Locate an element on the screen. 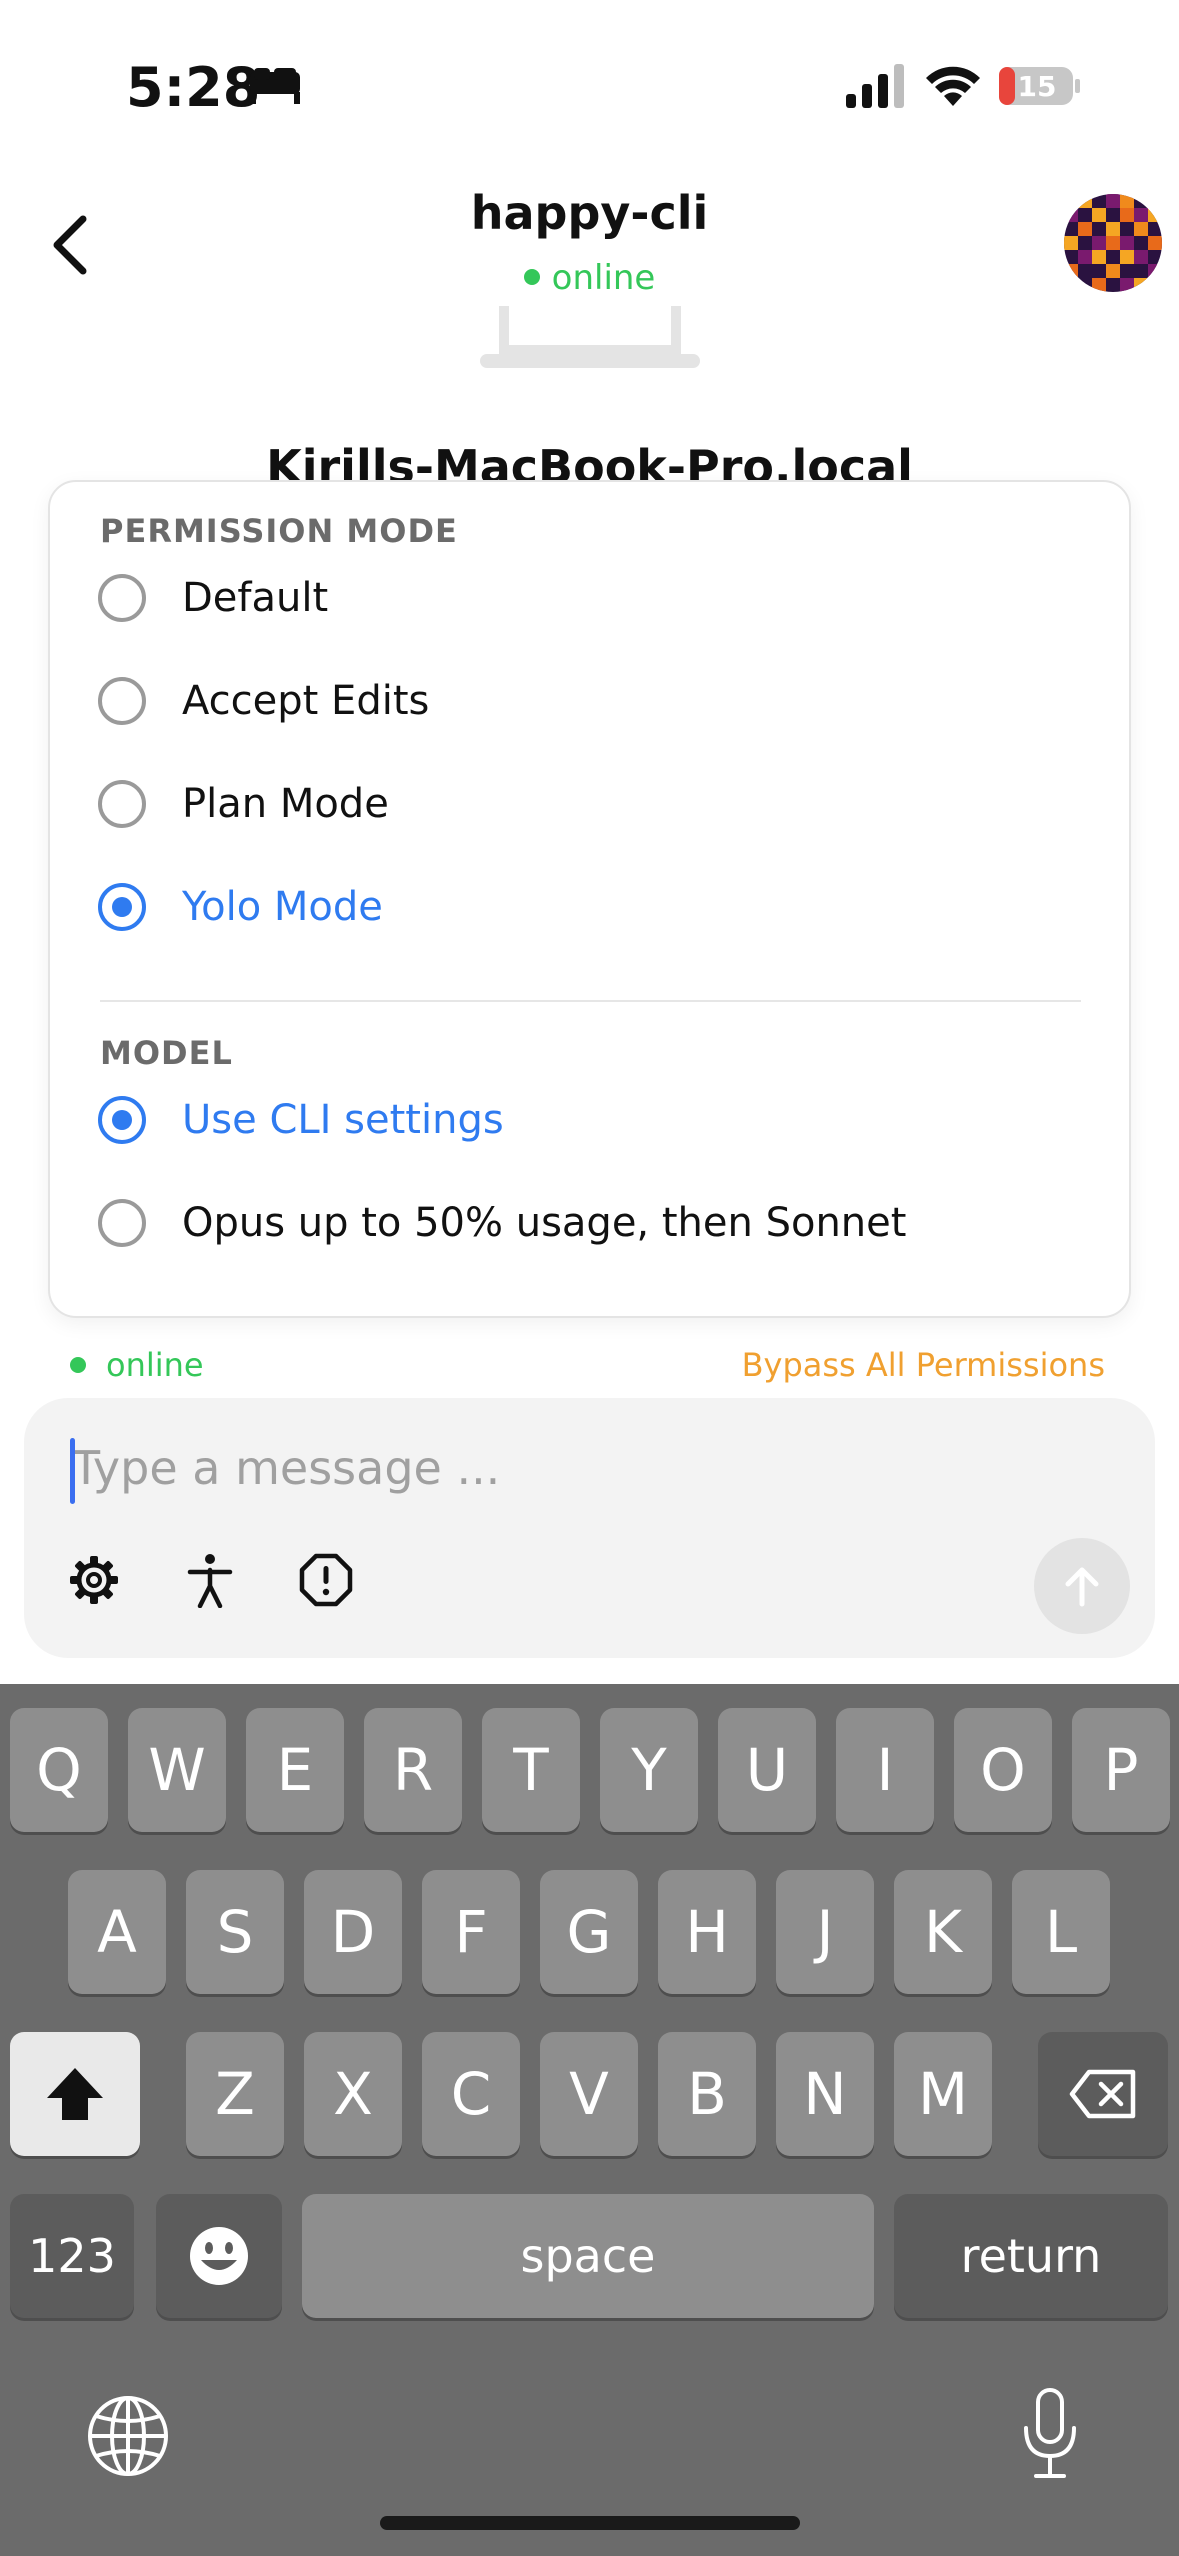  key-a: A is located at coordinates (117, 1932).